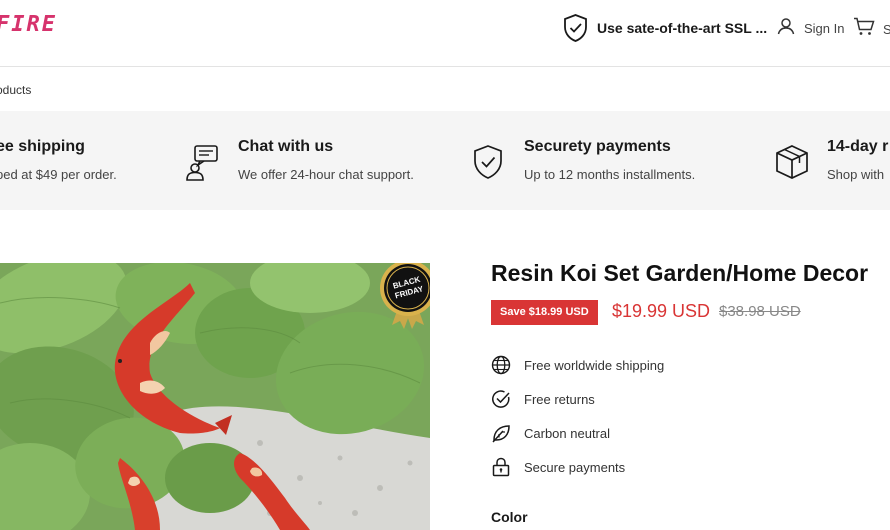 The height and width of the screenshot is (530, 890). I want to click on box-icon, so click(792, 164).